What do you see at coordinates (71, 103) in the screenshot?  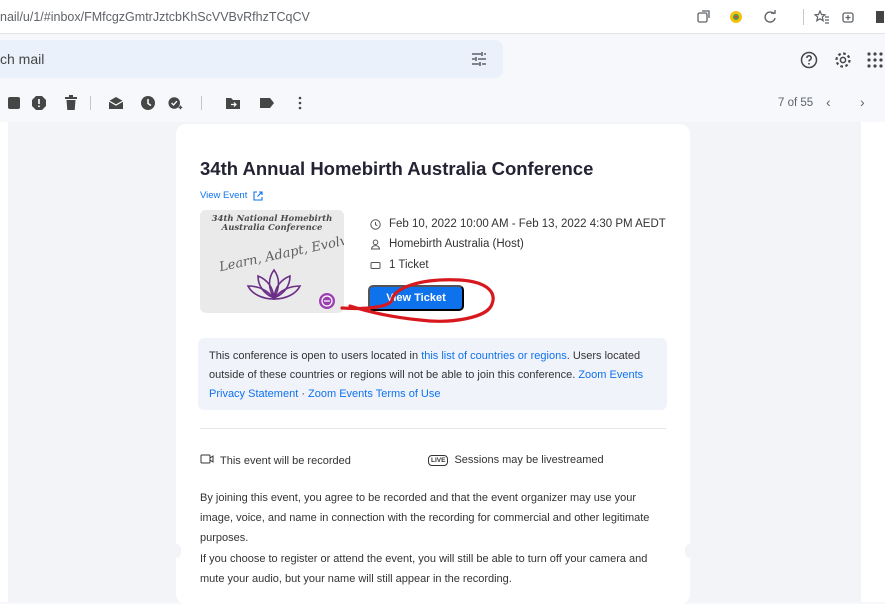 I see `delete-icon` at bounding box center [71, 103].